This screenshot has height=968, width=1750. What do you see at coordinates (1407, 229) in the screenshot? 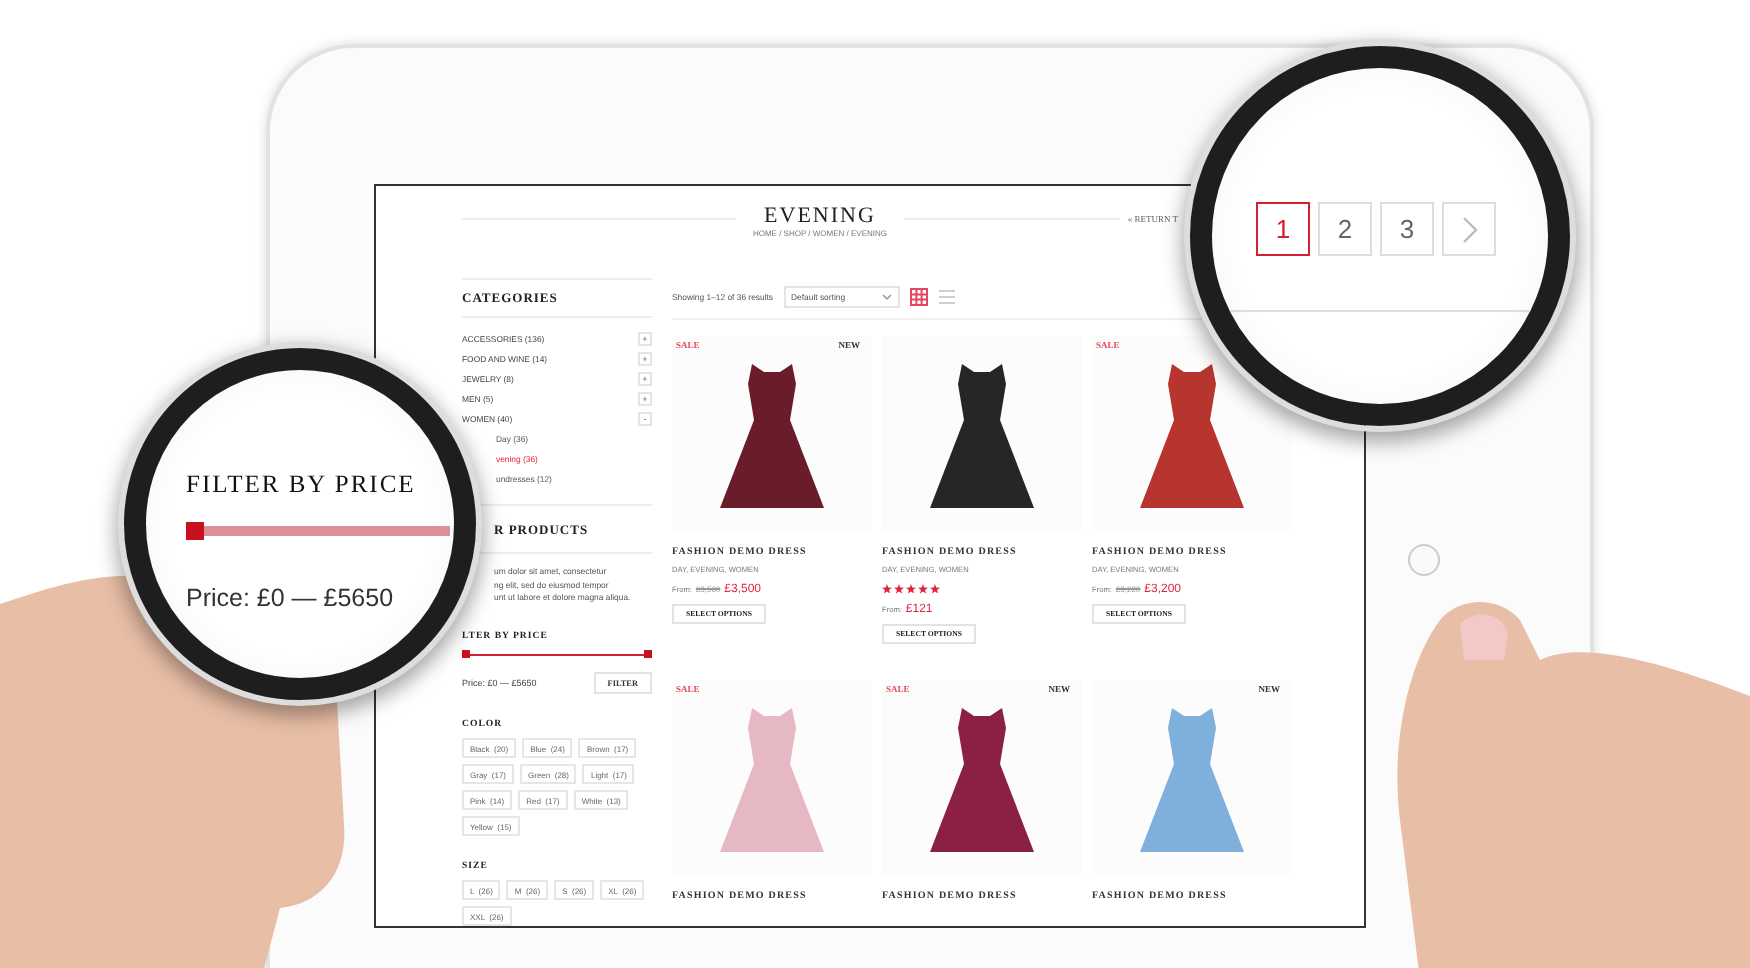
I see `page-button: 3` at bounding box center [1407, 229].